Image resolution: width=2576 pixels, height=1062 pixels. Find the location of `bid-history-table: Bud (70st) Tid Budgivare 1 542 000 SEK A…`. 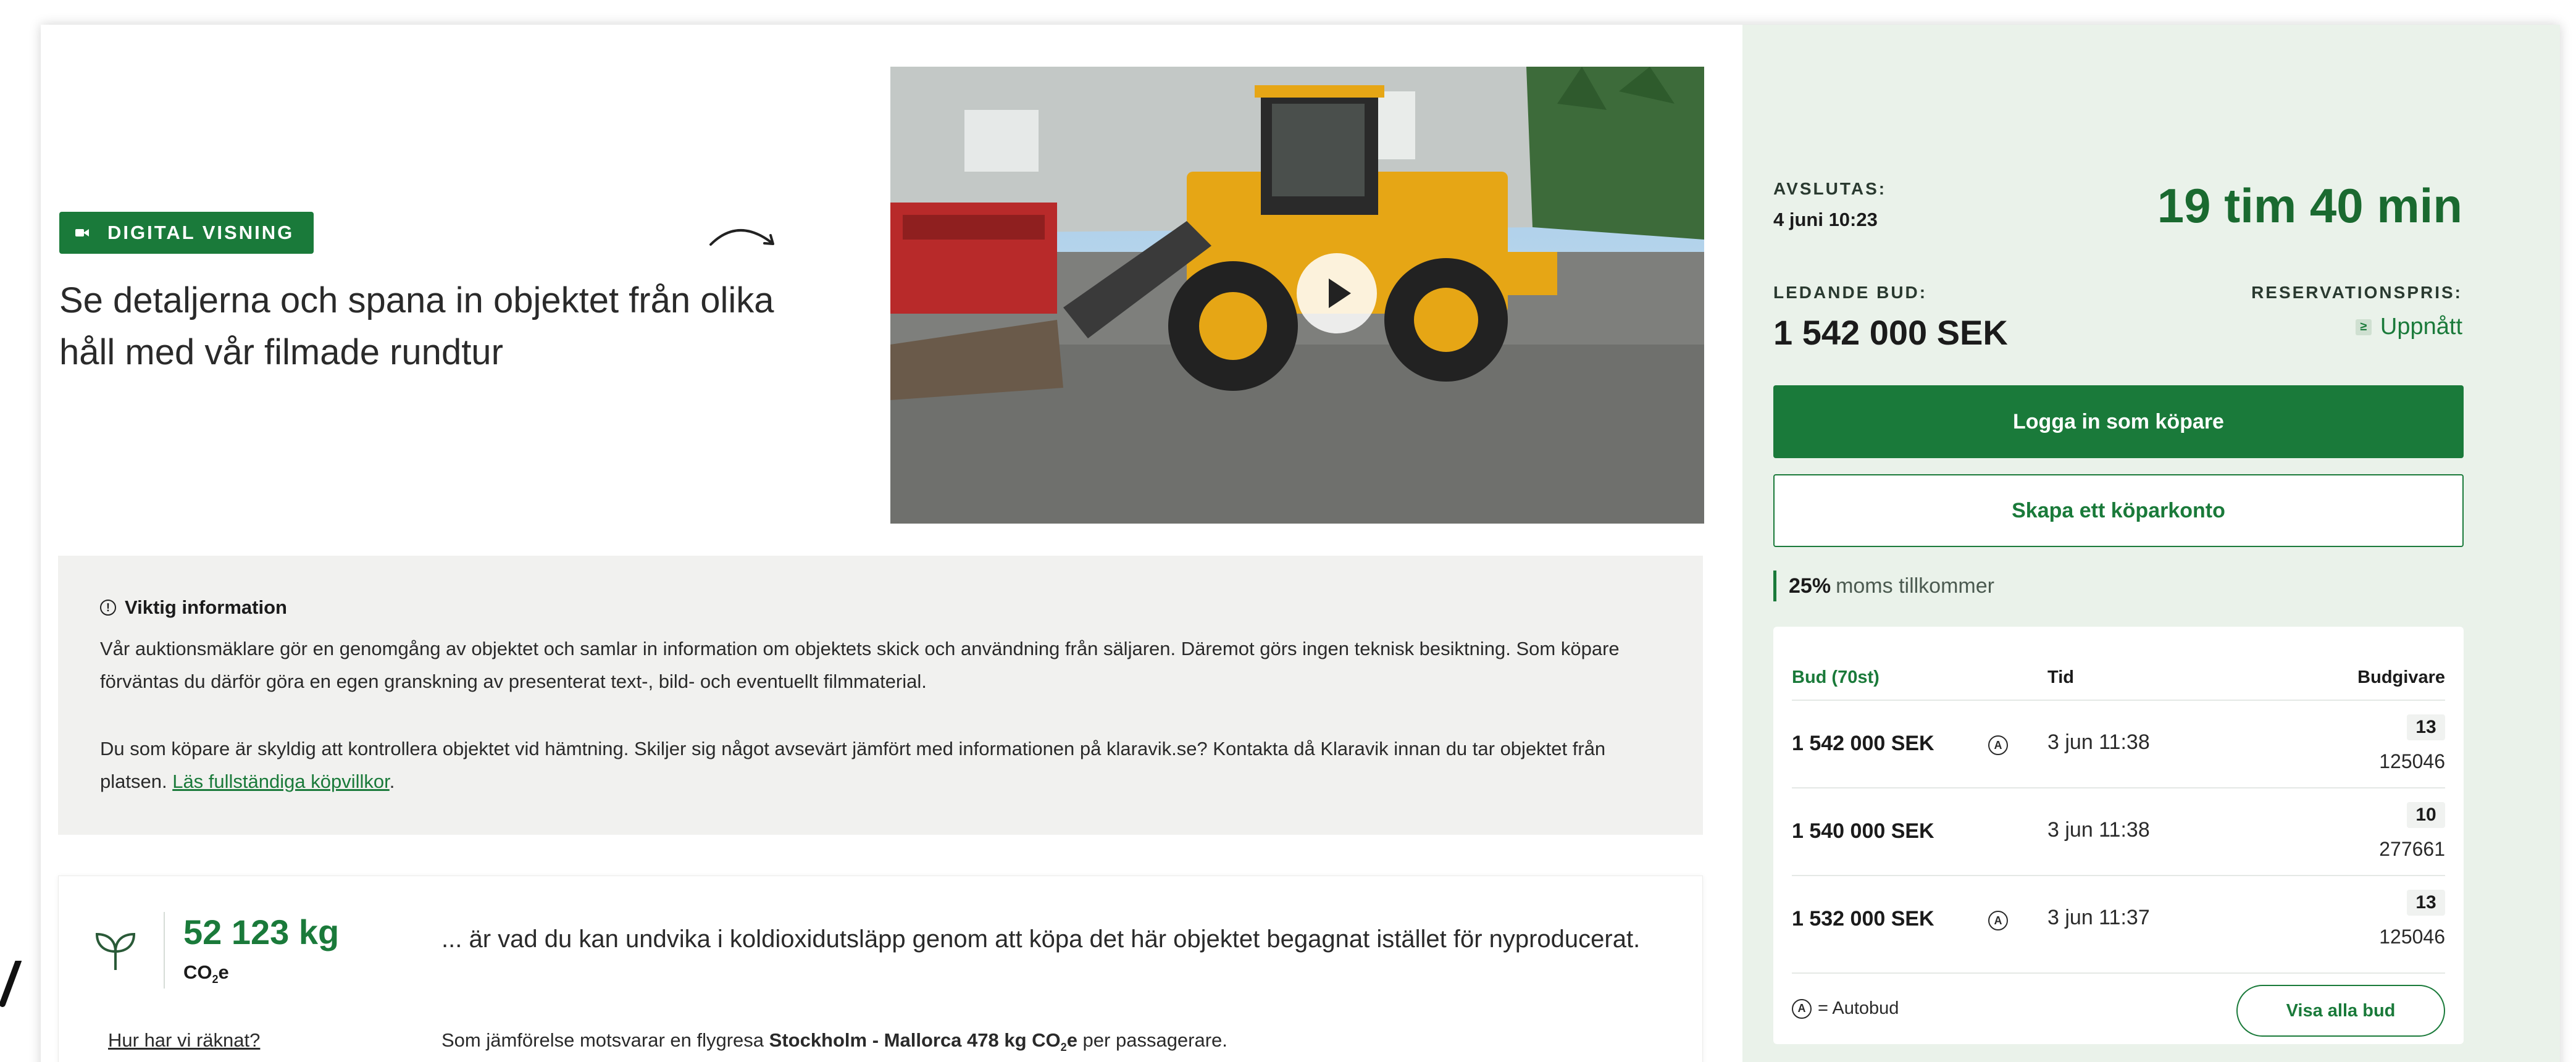

bid-history-table: Bud (70st) Tid Budgivare 1 542 000 SEK A… is located at coordinates (2118, 835).